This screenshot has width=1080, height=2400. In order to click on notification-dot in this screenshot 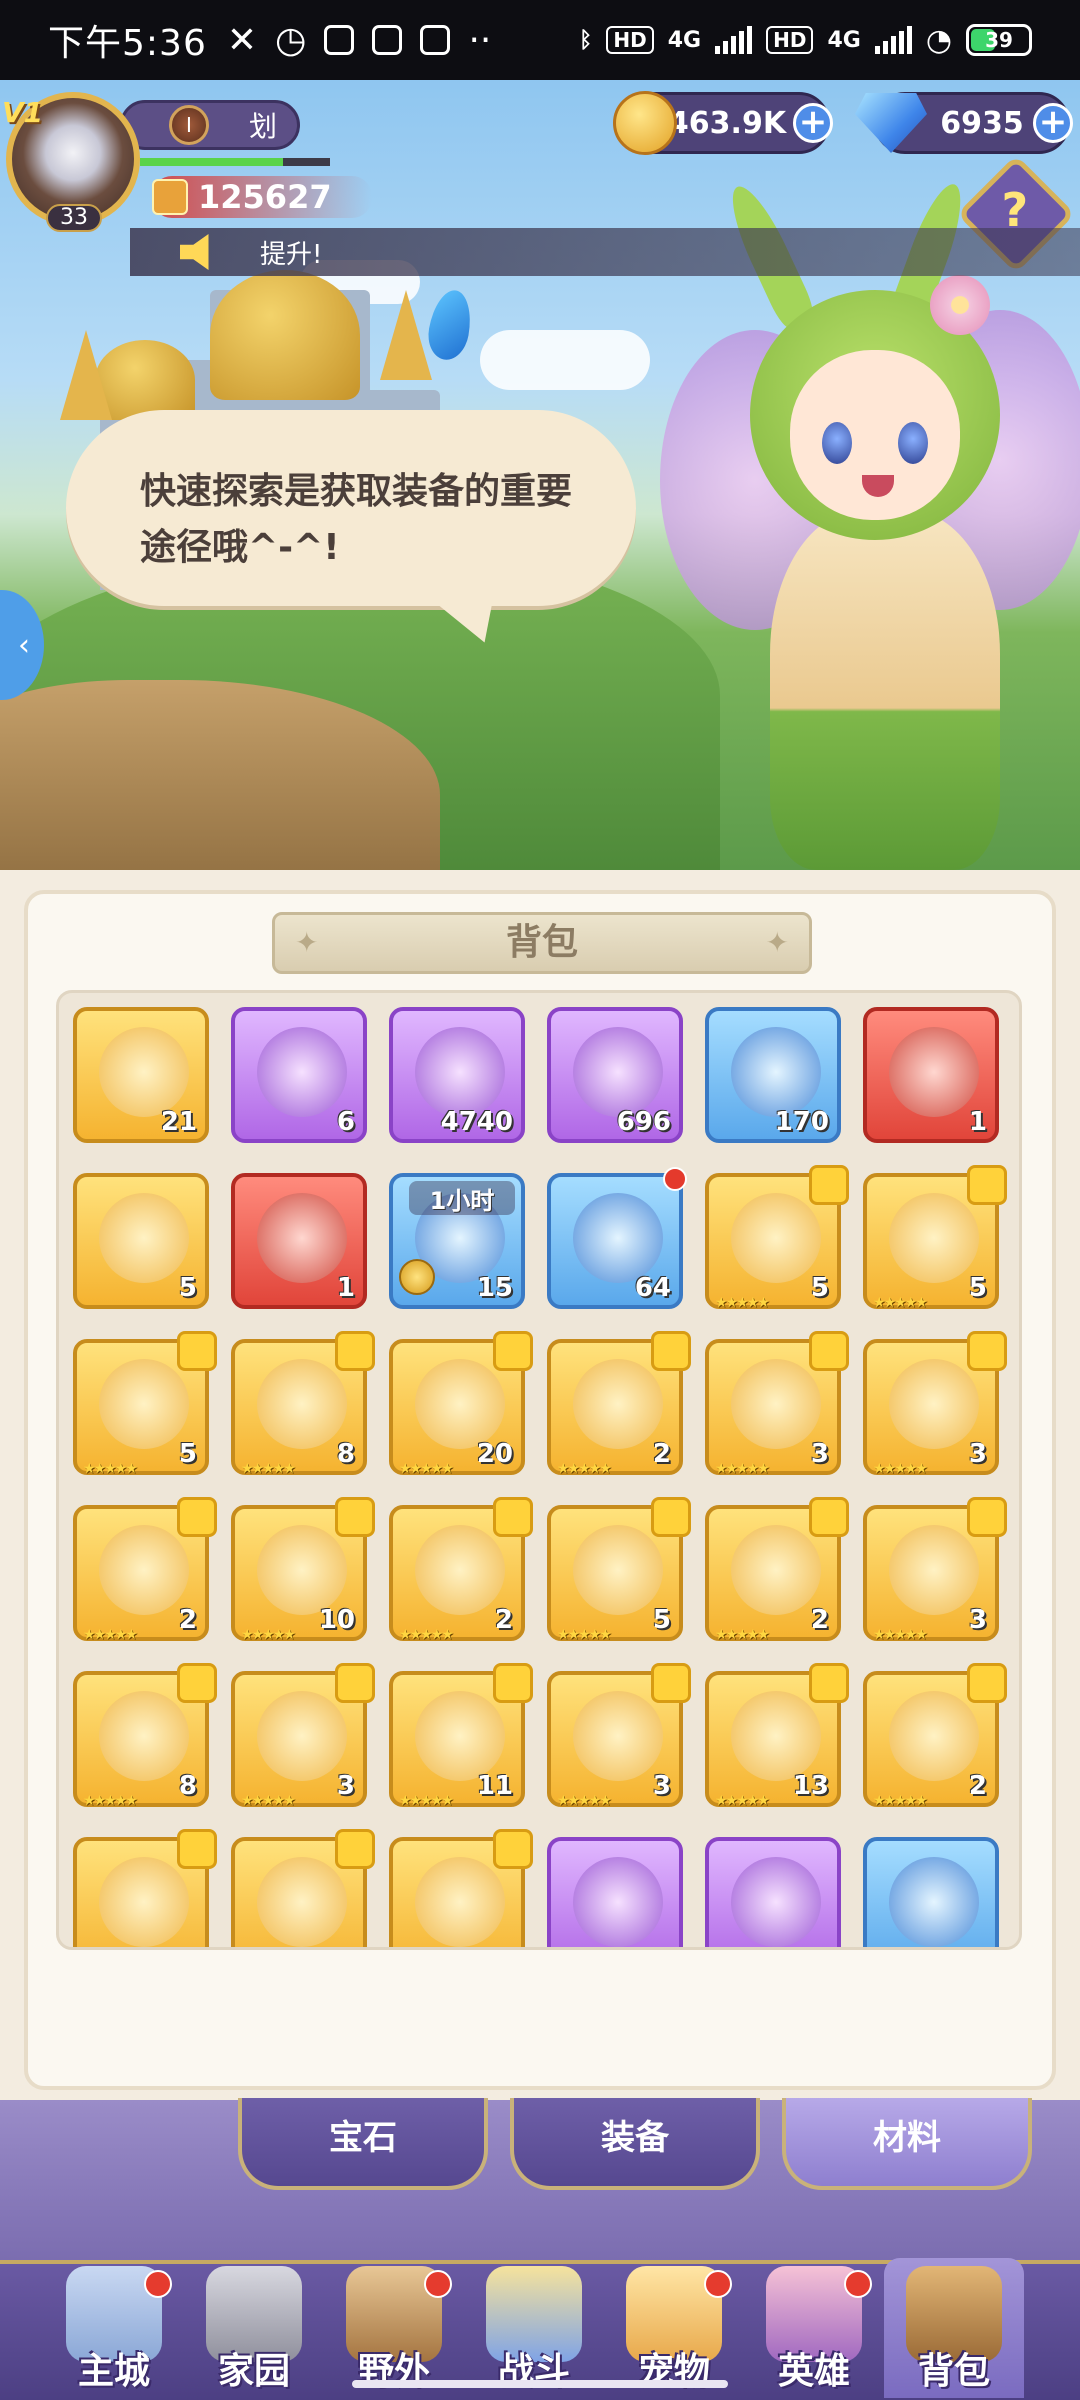, I will do `click(675, 1179)`.